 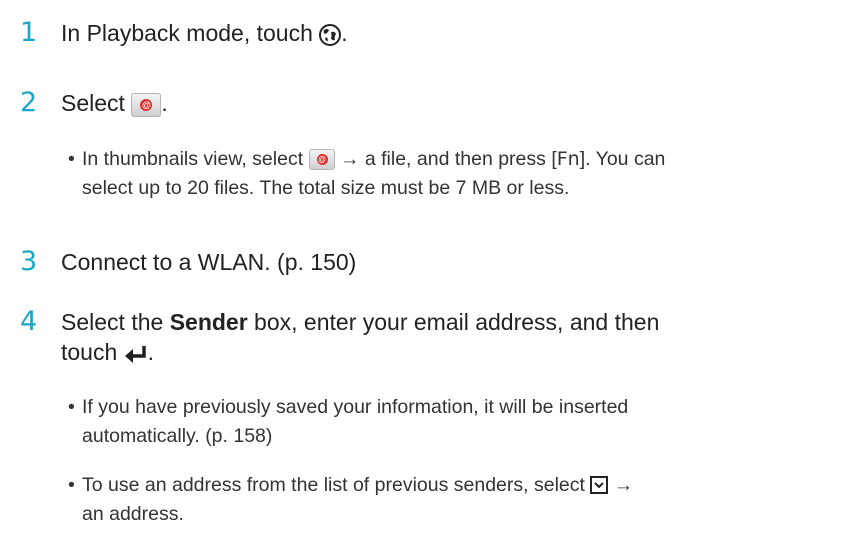 I want to click on globe-icon, so click(x=330, y=34).